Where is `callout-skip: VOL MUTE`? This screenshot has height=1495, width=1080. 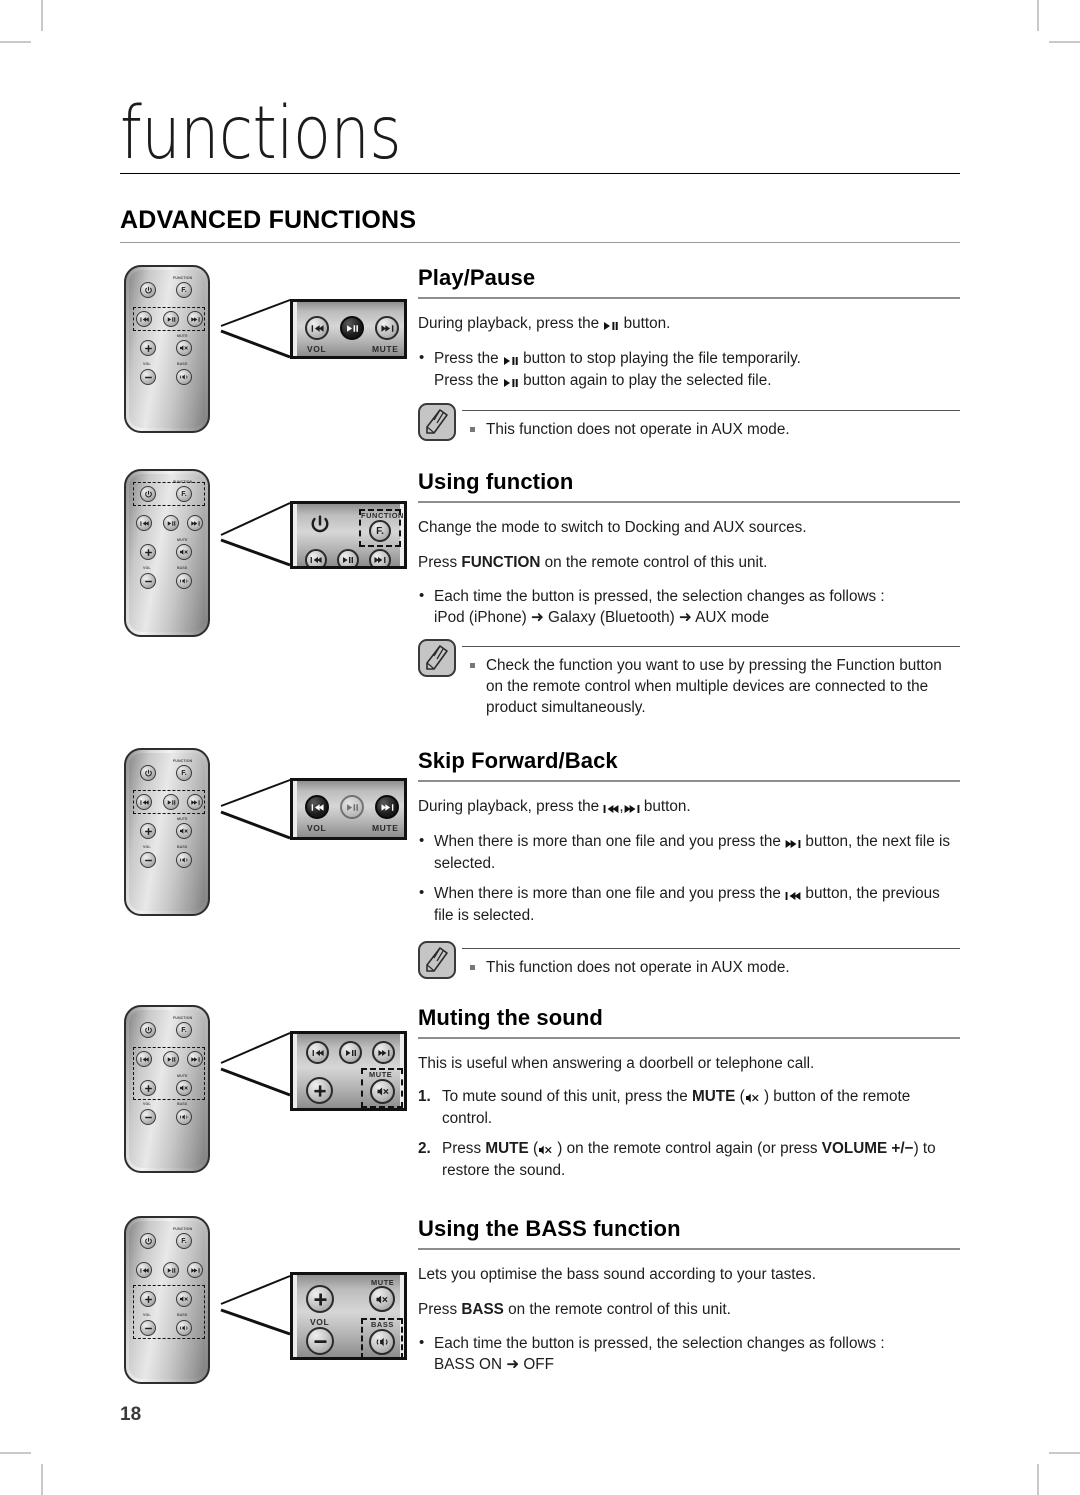
callout-skip: VOL MUTE is located at coordinates (348, 809).